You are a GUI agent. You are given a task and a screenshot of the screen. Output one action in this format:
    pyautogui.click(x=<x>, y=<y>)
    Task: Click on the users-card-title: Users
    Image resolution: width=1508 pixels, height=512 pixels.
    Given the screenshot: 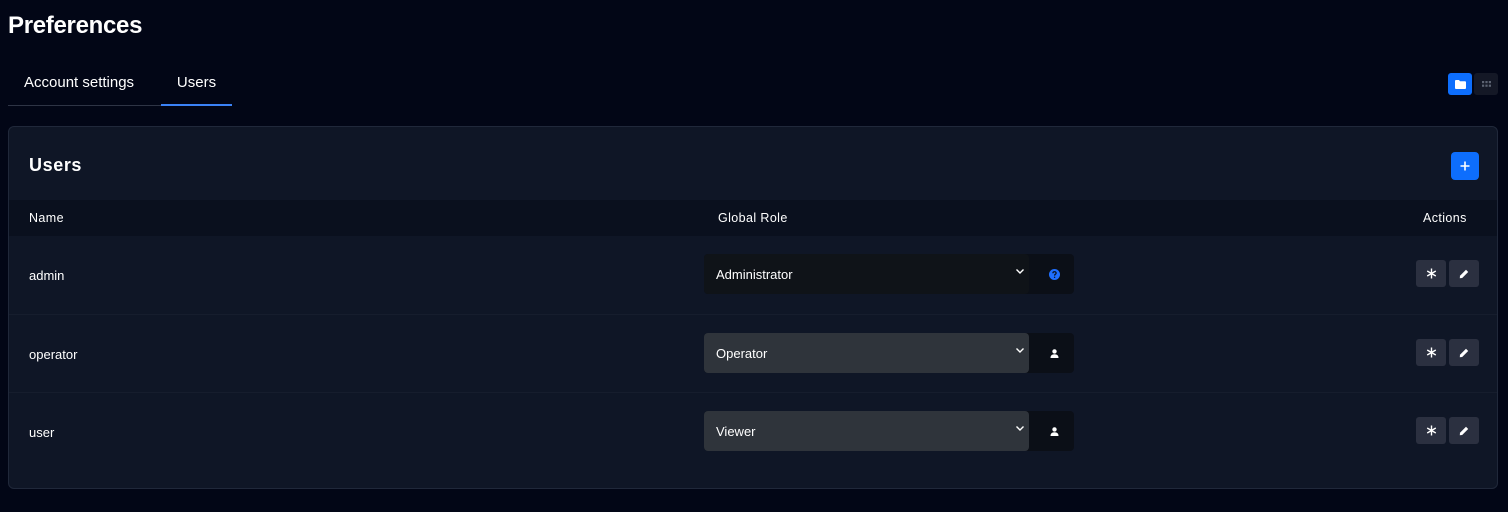 What is the action you would take?
    pyautogui.click(x=56, y=165)
    